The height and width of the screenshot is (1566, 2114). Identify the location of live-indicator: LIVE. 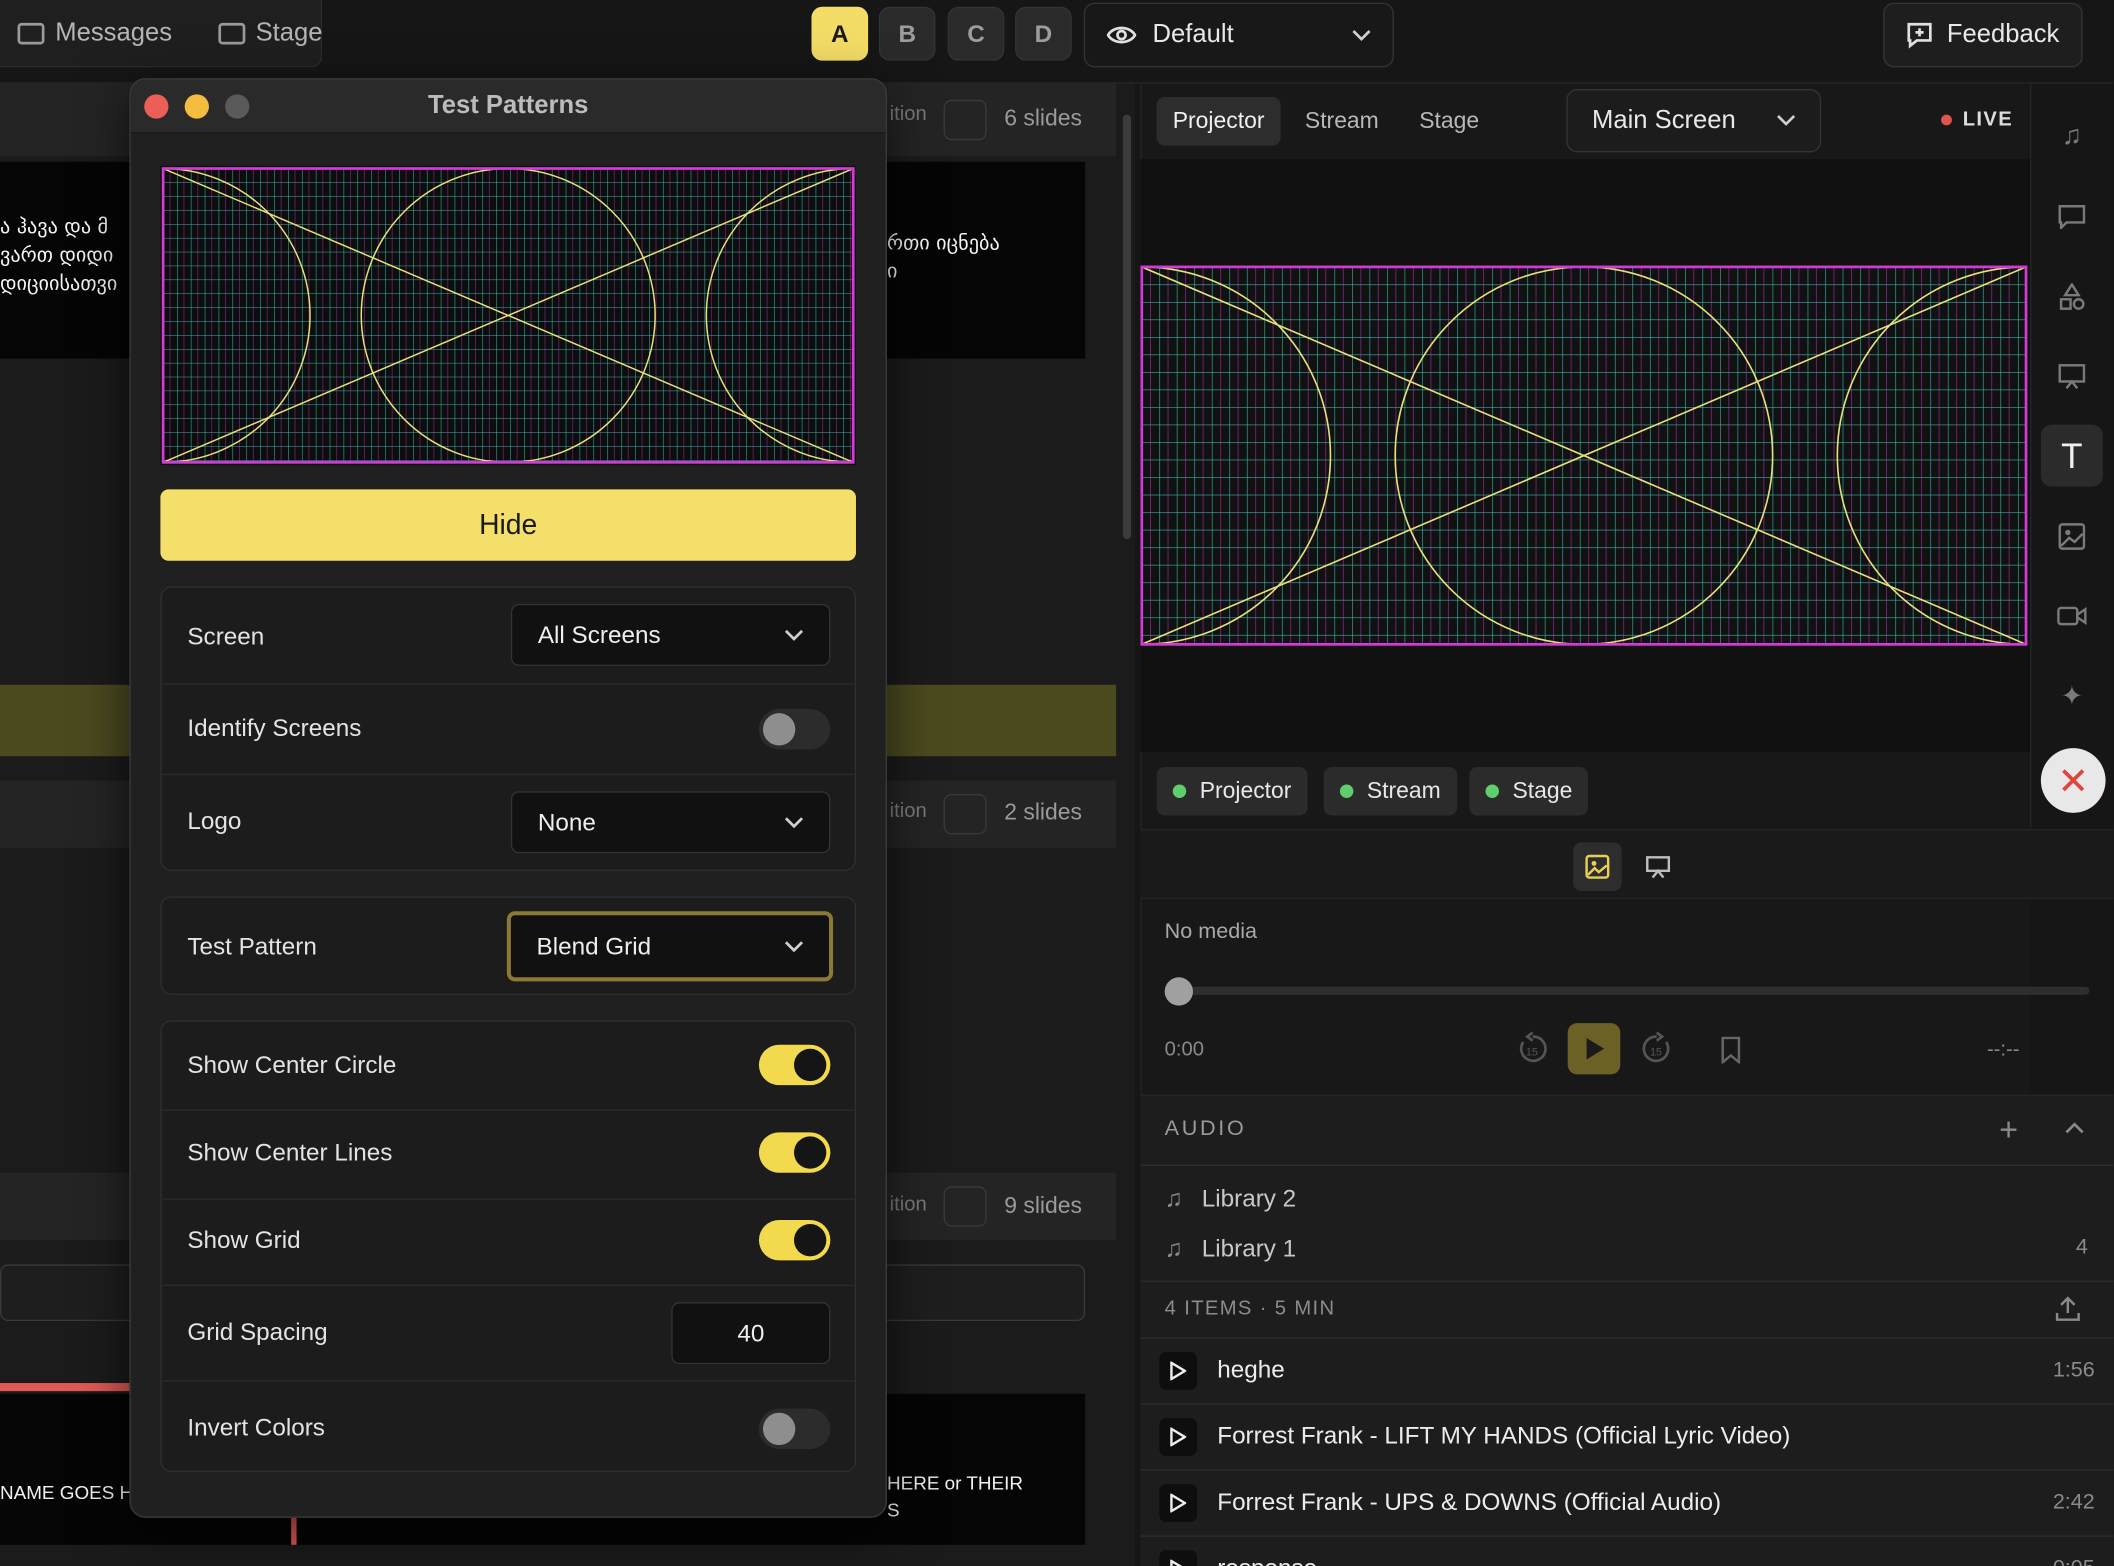
(1977, 119).